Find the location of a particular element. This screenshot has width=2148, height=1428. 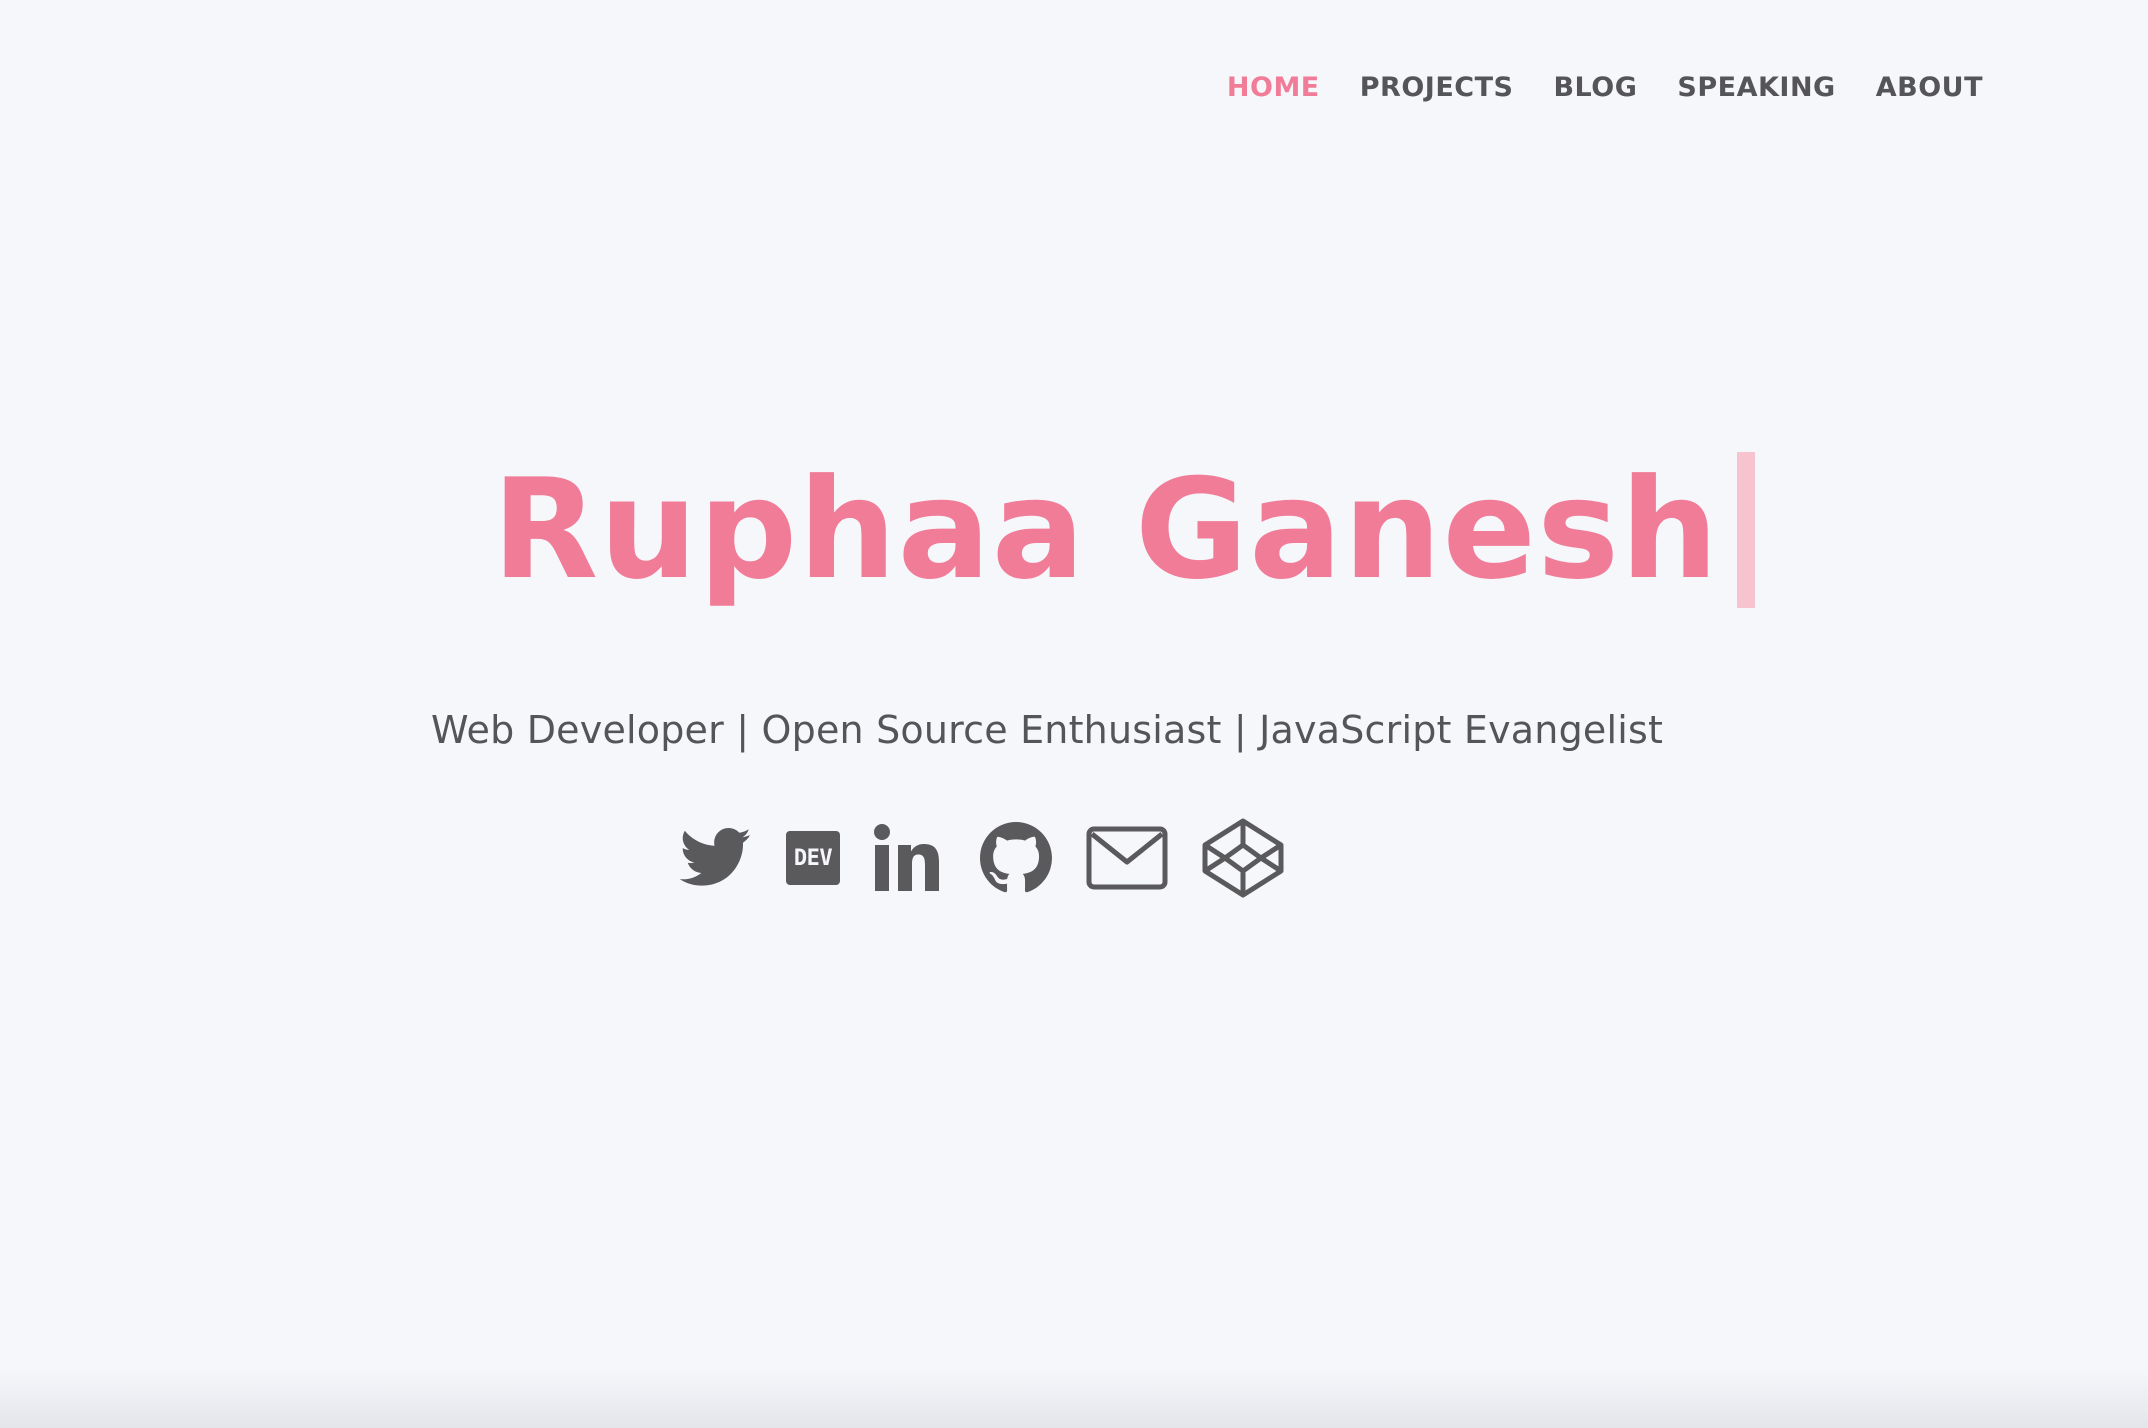

github-link is located at coordinates (1016, 858).